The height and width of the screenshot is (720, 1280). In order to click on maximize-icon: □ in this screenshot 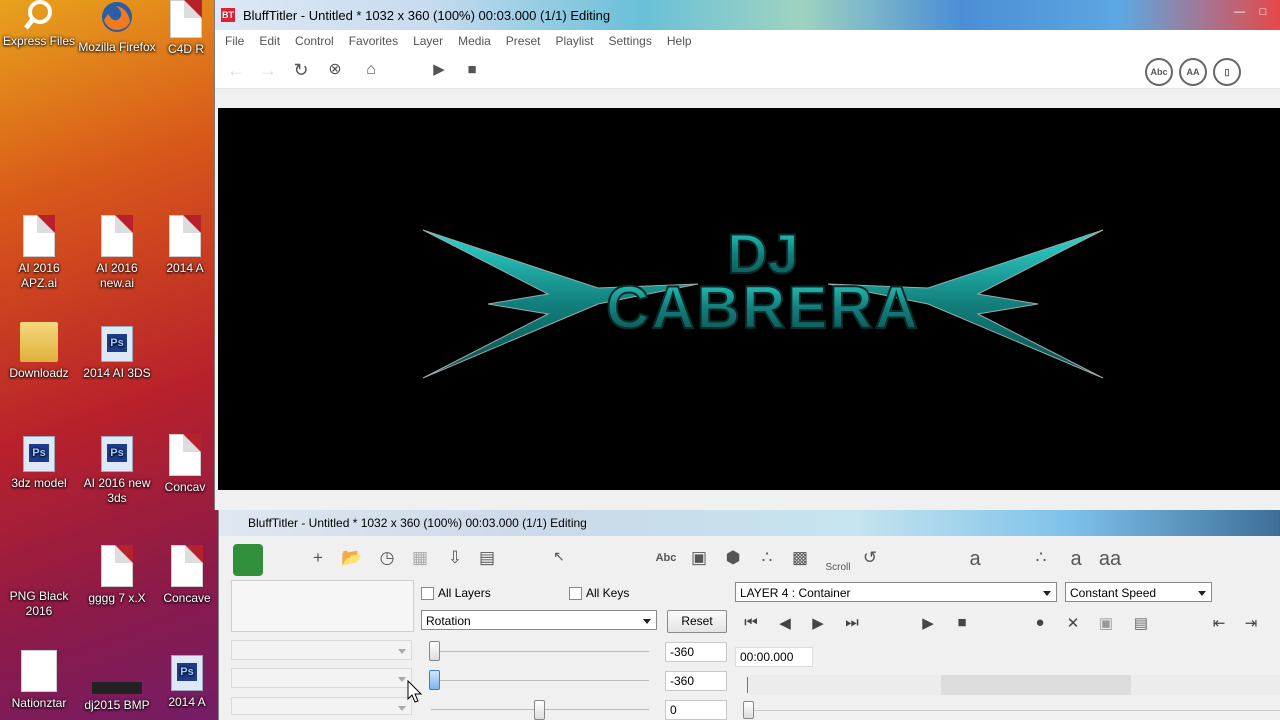, I will do `click(1263, 13)`.